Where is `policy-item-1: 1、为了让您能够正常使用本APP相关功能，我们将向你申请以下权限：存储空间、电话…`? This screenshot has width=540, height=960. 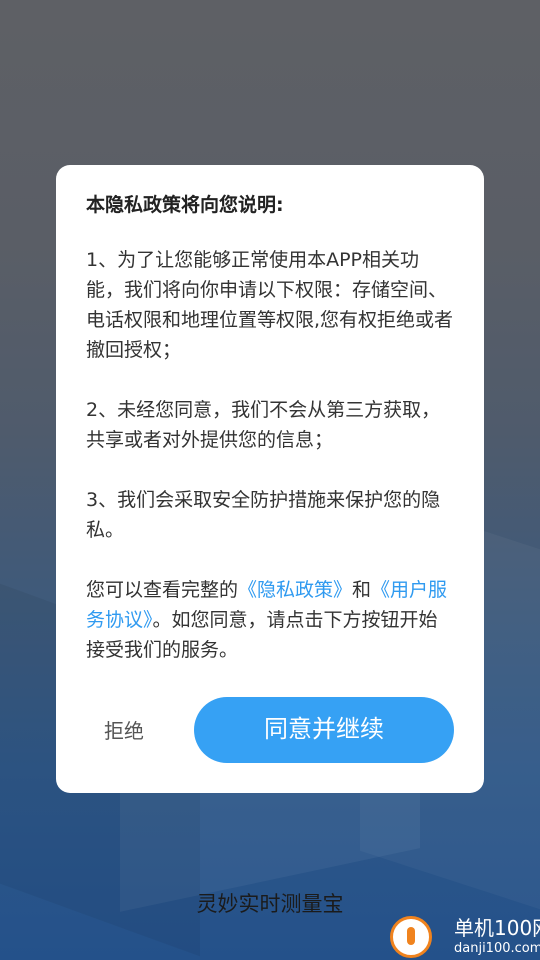
policy-item-1: 1、为了让您能够正常使用本APP相关功能，我们将向你申请以下权限：存储空间、电话… is located at coordinates (270, 305).